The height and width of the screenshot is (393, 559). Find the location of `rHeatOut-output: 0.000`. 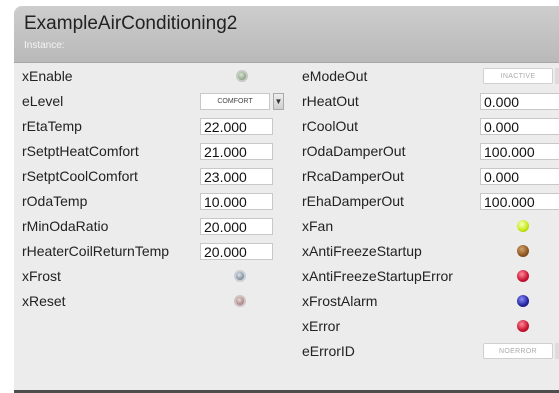

rHeatOut-output: 0.000 is located at coordinates (519, 101).